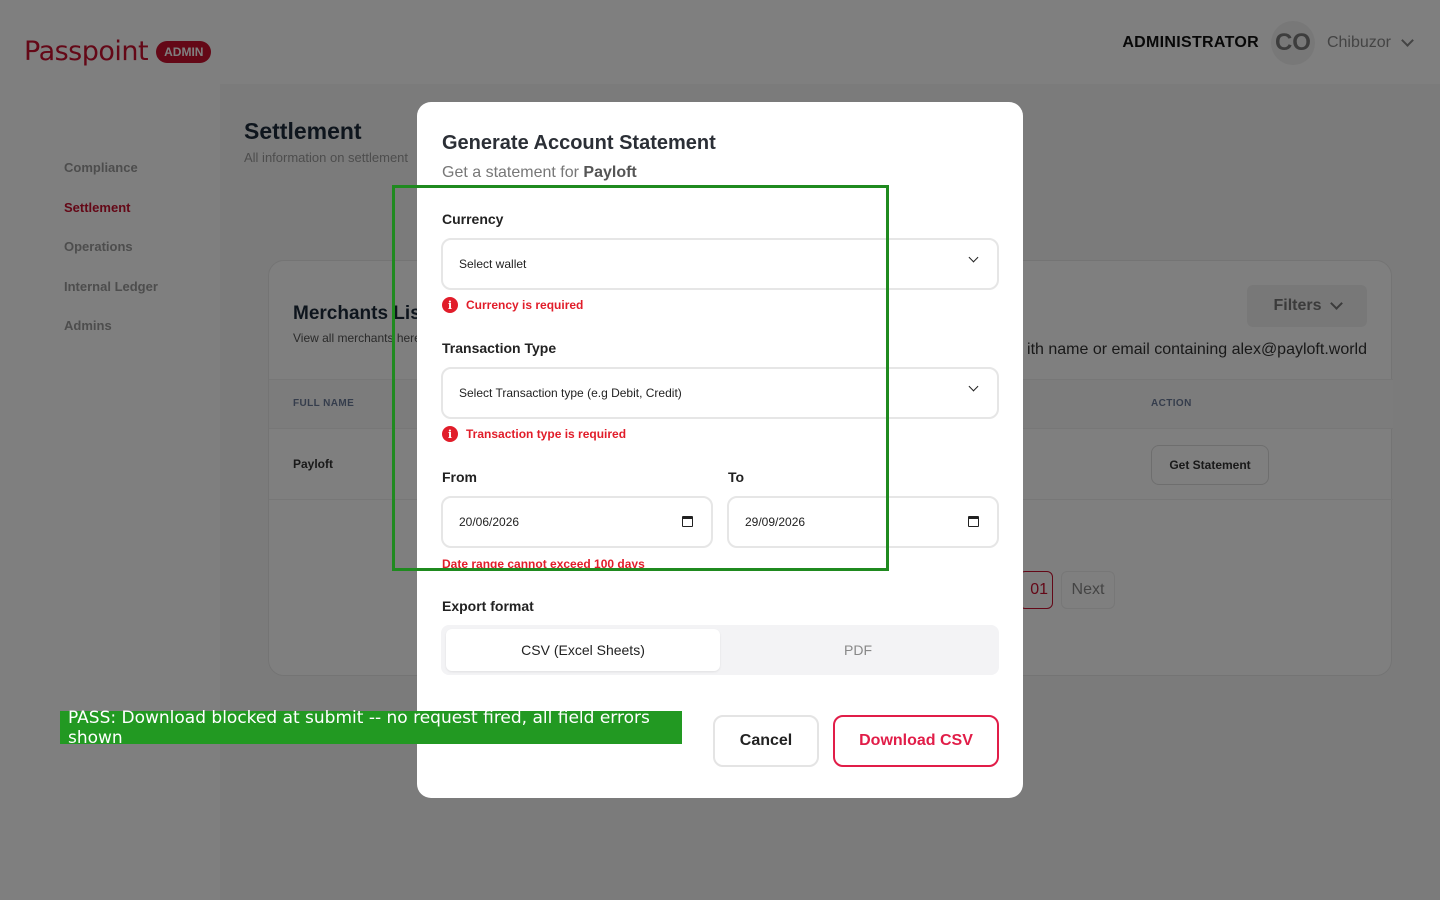  Describe the element at coordinates (720, 264) in the screenshot. I see `currency-select: Select wallet` at that location.